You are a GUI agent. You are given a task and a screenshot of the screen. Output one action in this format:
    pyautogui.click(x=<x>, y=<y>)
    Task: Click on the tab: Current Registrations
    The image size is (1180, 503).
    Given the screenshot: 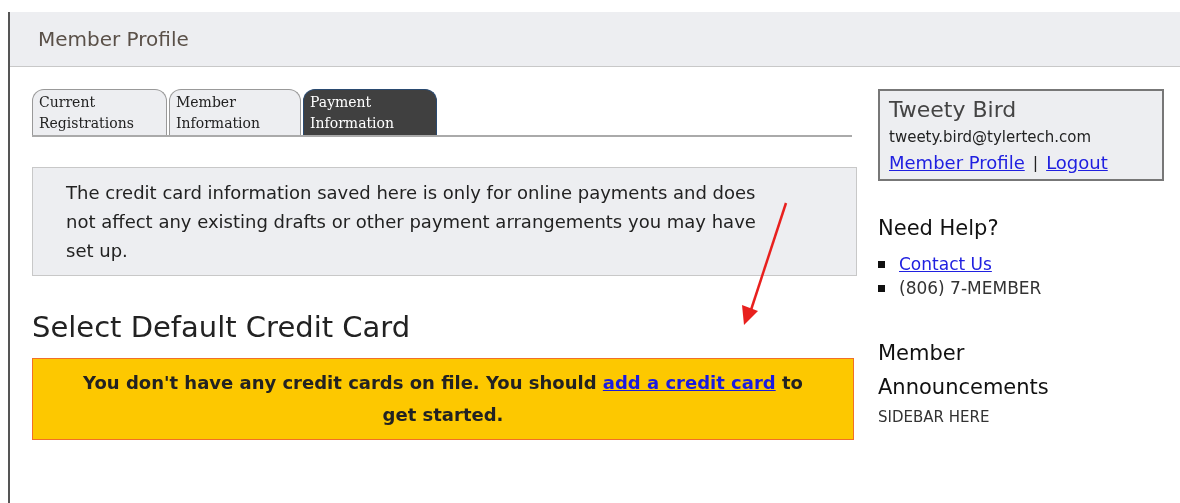 What is the action you would take?
    pyautogui.click(x=99, y=112)
    